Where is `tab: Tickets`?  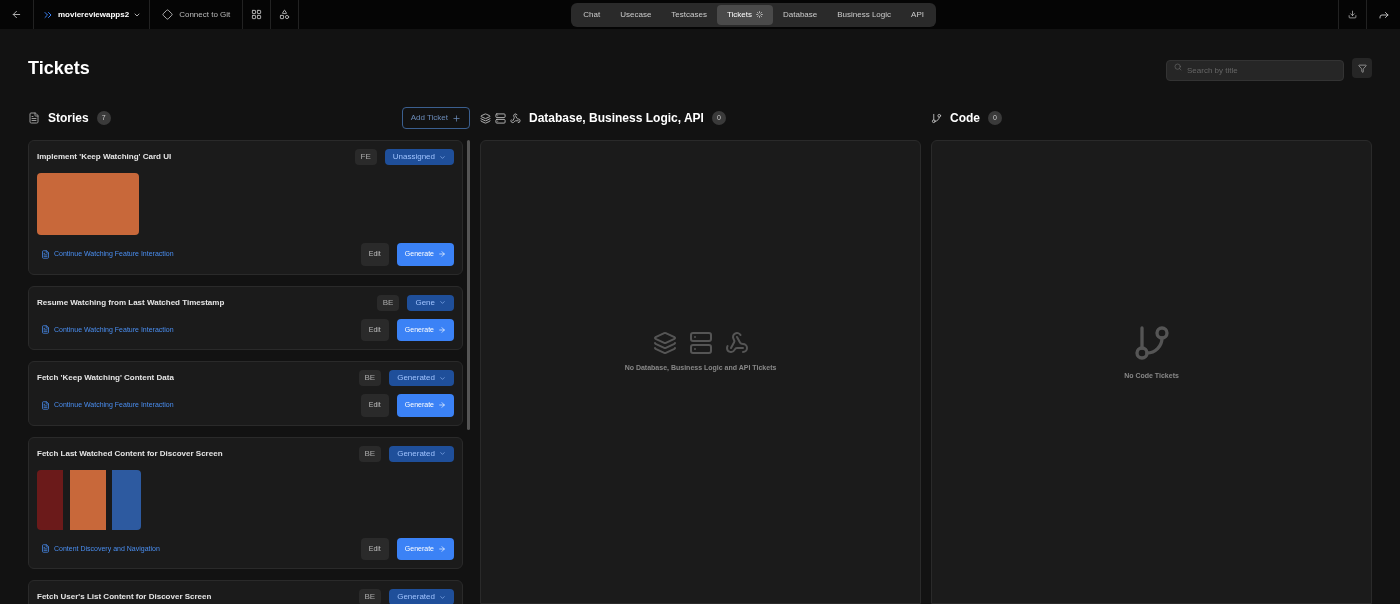
tab: Tickets is located at coordinates (744, 14).